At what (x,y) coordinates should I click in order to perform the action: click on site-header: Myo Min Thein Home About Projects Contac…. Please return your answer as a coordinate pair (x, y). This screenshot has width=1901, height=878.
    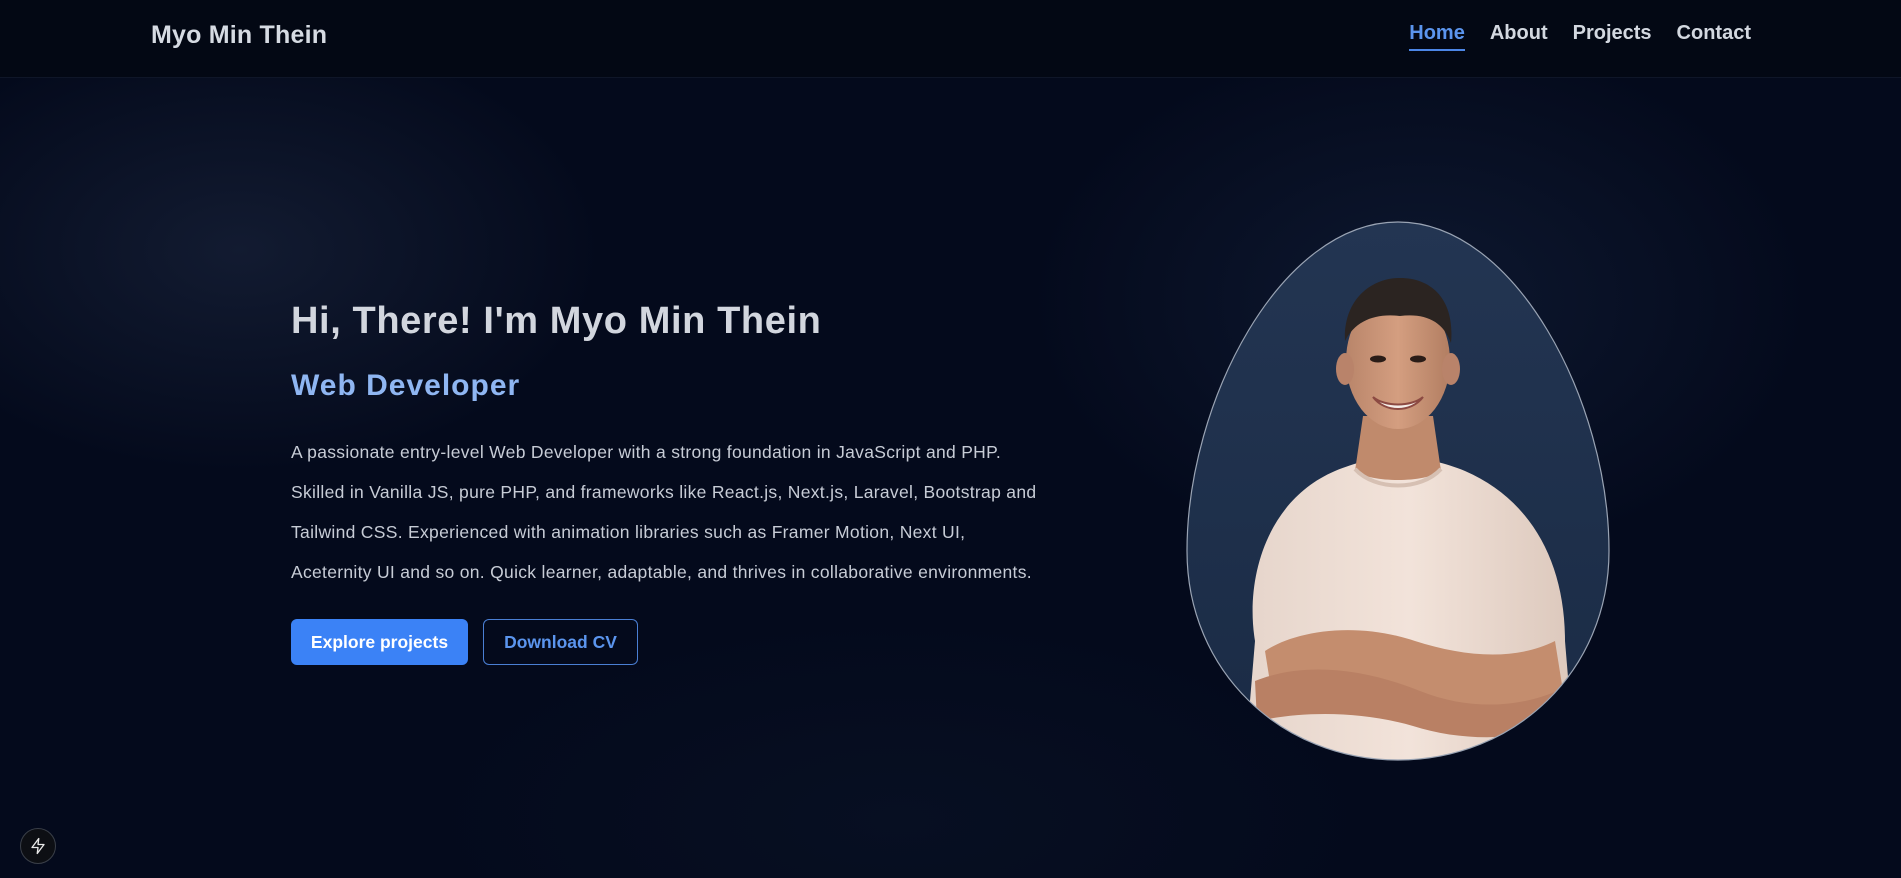
    Looking at the image, I should click on (950, 39).